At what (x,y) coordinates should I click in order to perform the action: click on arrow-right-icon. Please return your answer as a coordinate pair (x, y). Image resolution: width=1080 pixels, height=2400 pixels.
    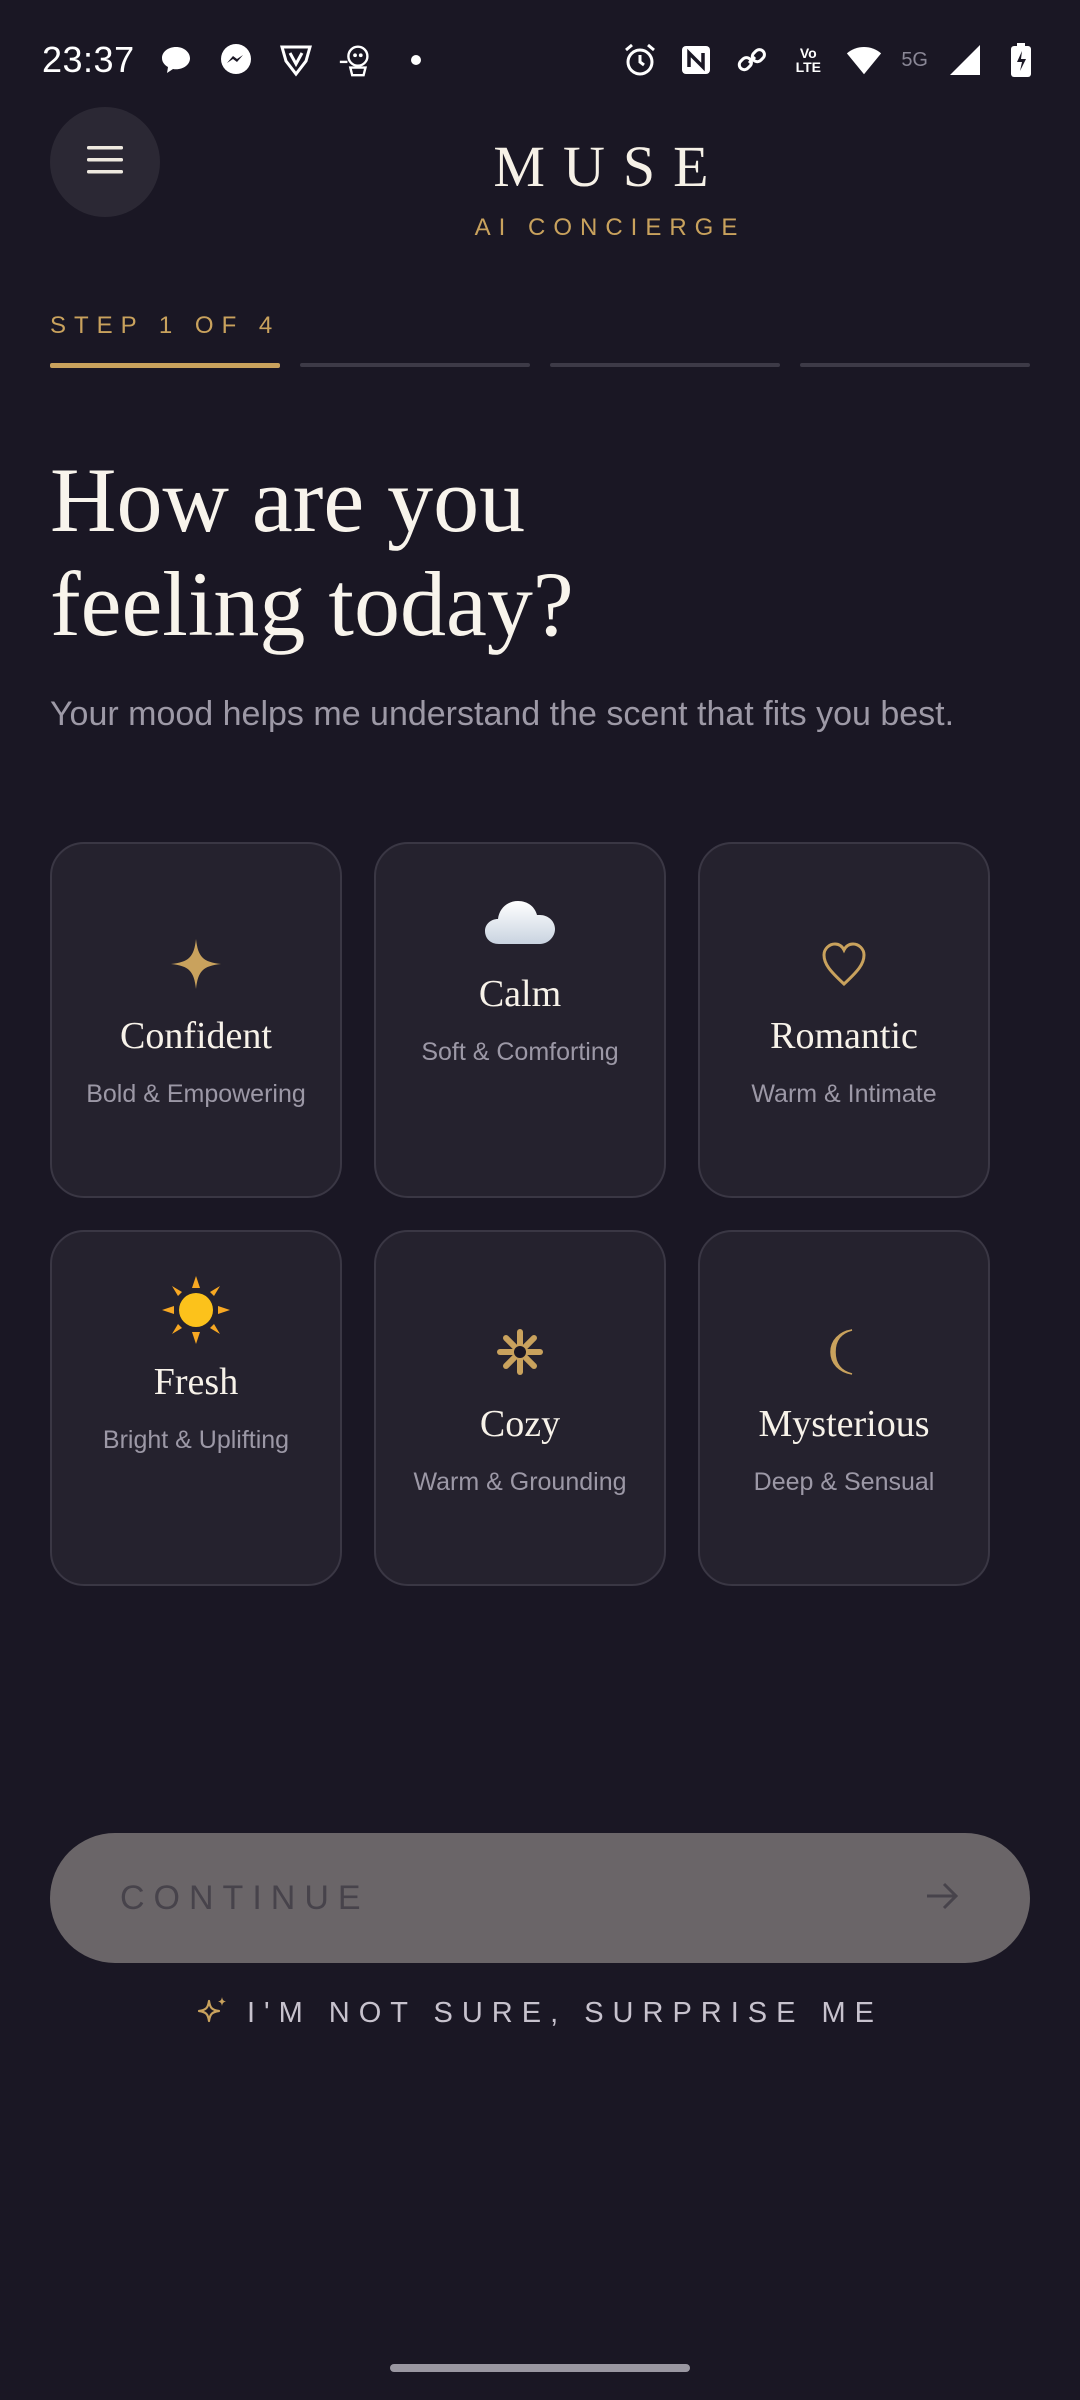
    Looking at the image, I should click on (942, 1898).